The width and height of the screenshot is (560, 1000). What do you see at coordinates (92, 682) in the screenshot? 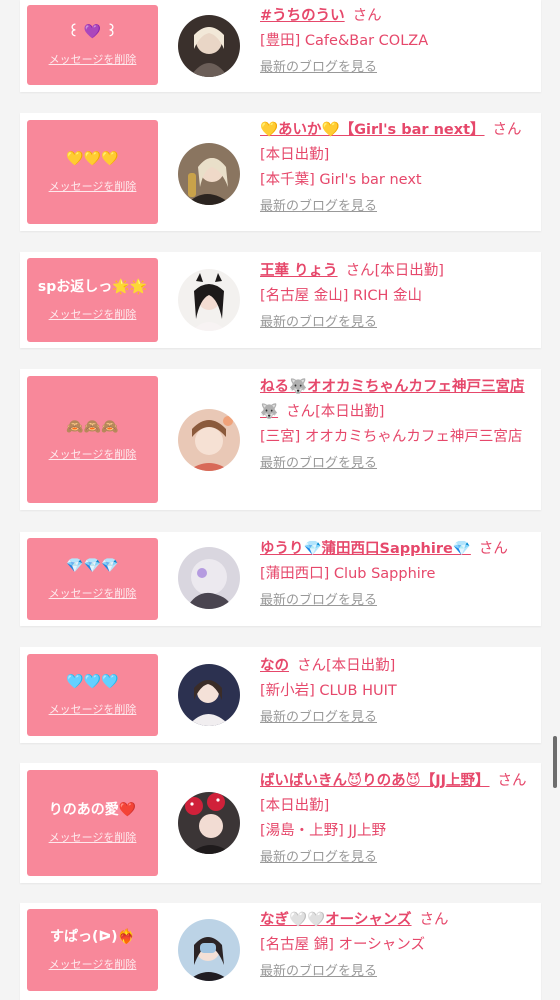
I see `message-text: 🩵🩵🩵` at bounding box center [92, 682].